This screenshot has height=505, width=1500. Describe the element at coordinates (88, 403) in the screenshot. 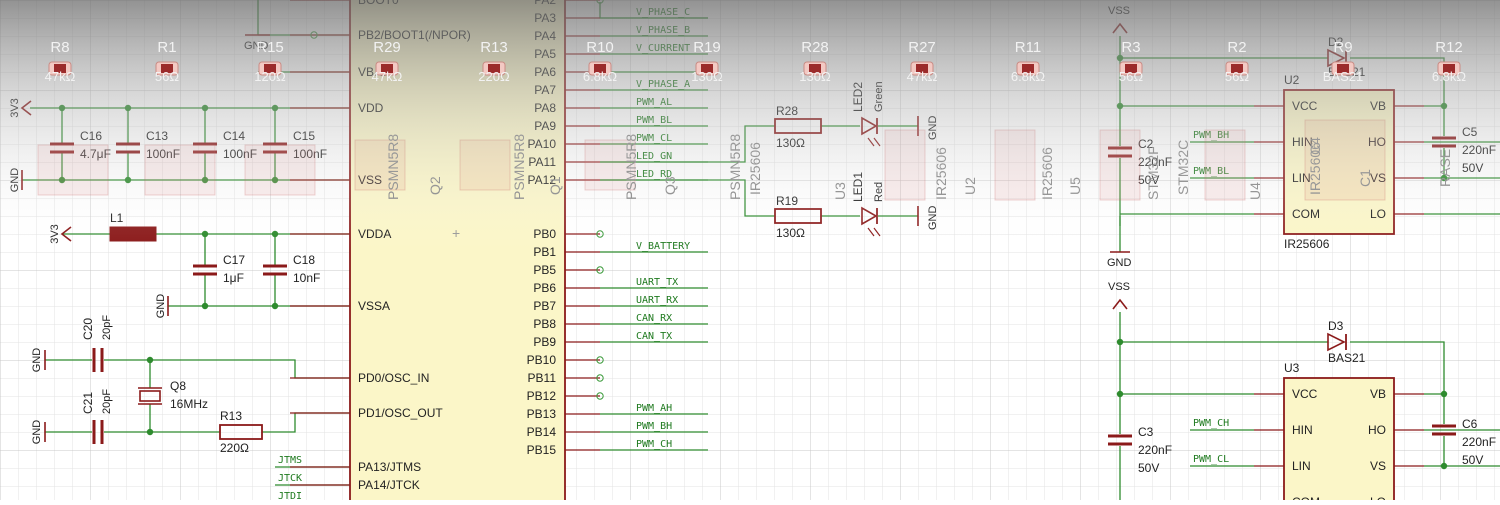

I see `capacitor-ref: C21` at that location.